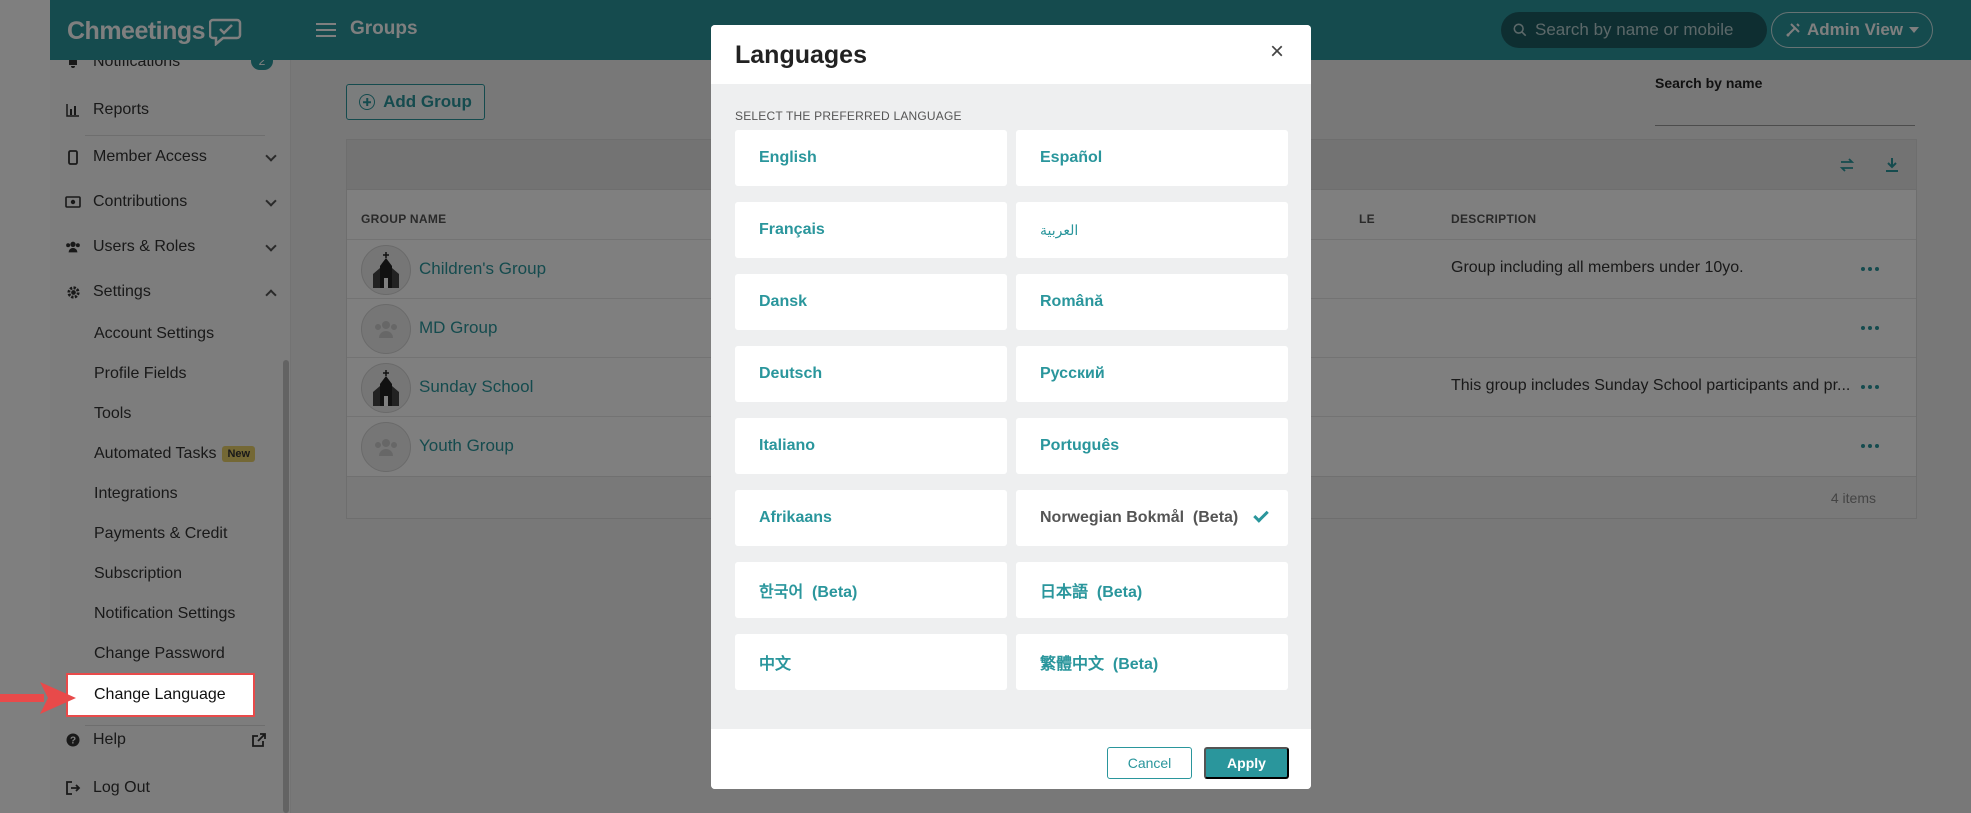 This screenshot has width=1971, height=813. I want to click on language-label: Português, so click(1080, 445).